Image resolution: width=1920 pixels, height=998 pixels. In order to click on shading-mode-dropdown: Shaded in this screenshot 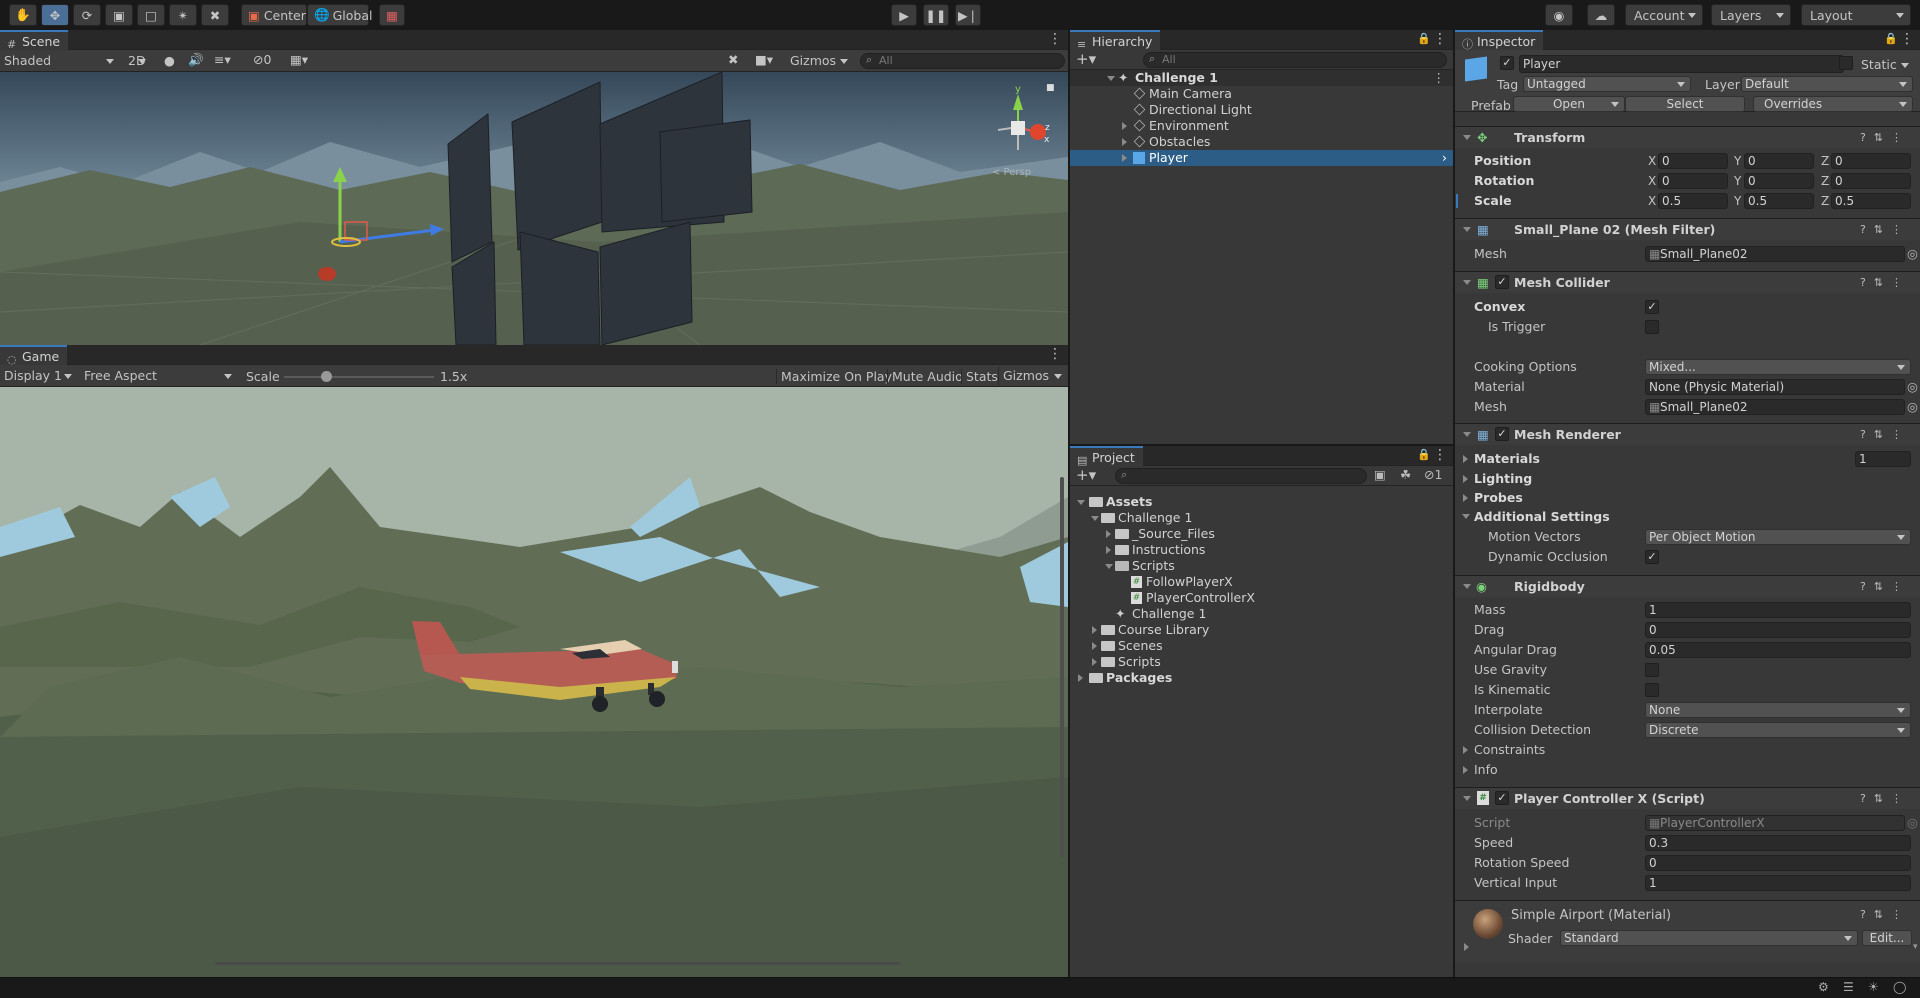, I will do `click(59, 61)`.